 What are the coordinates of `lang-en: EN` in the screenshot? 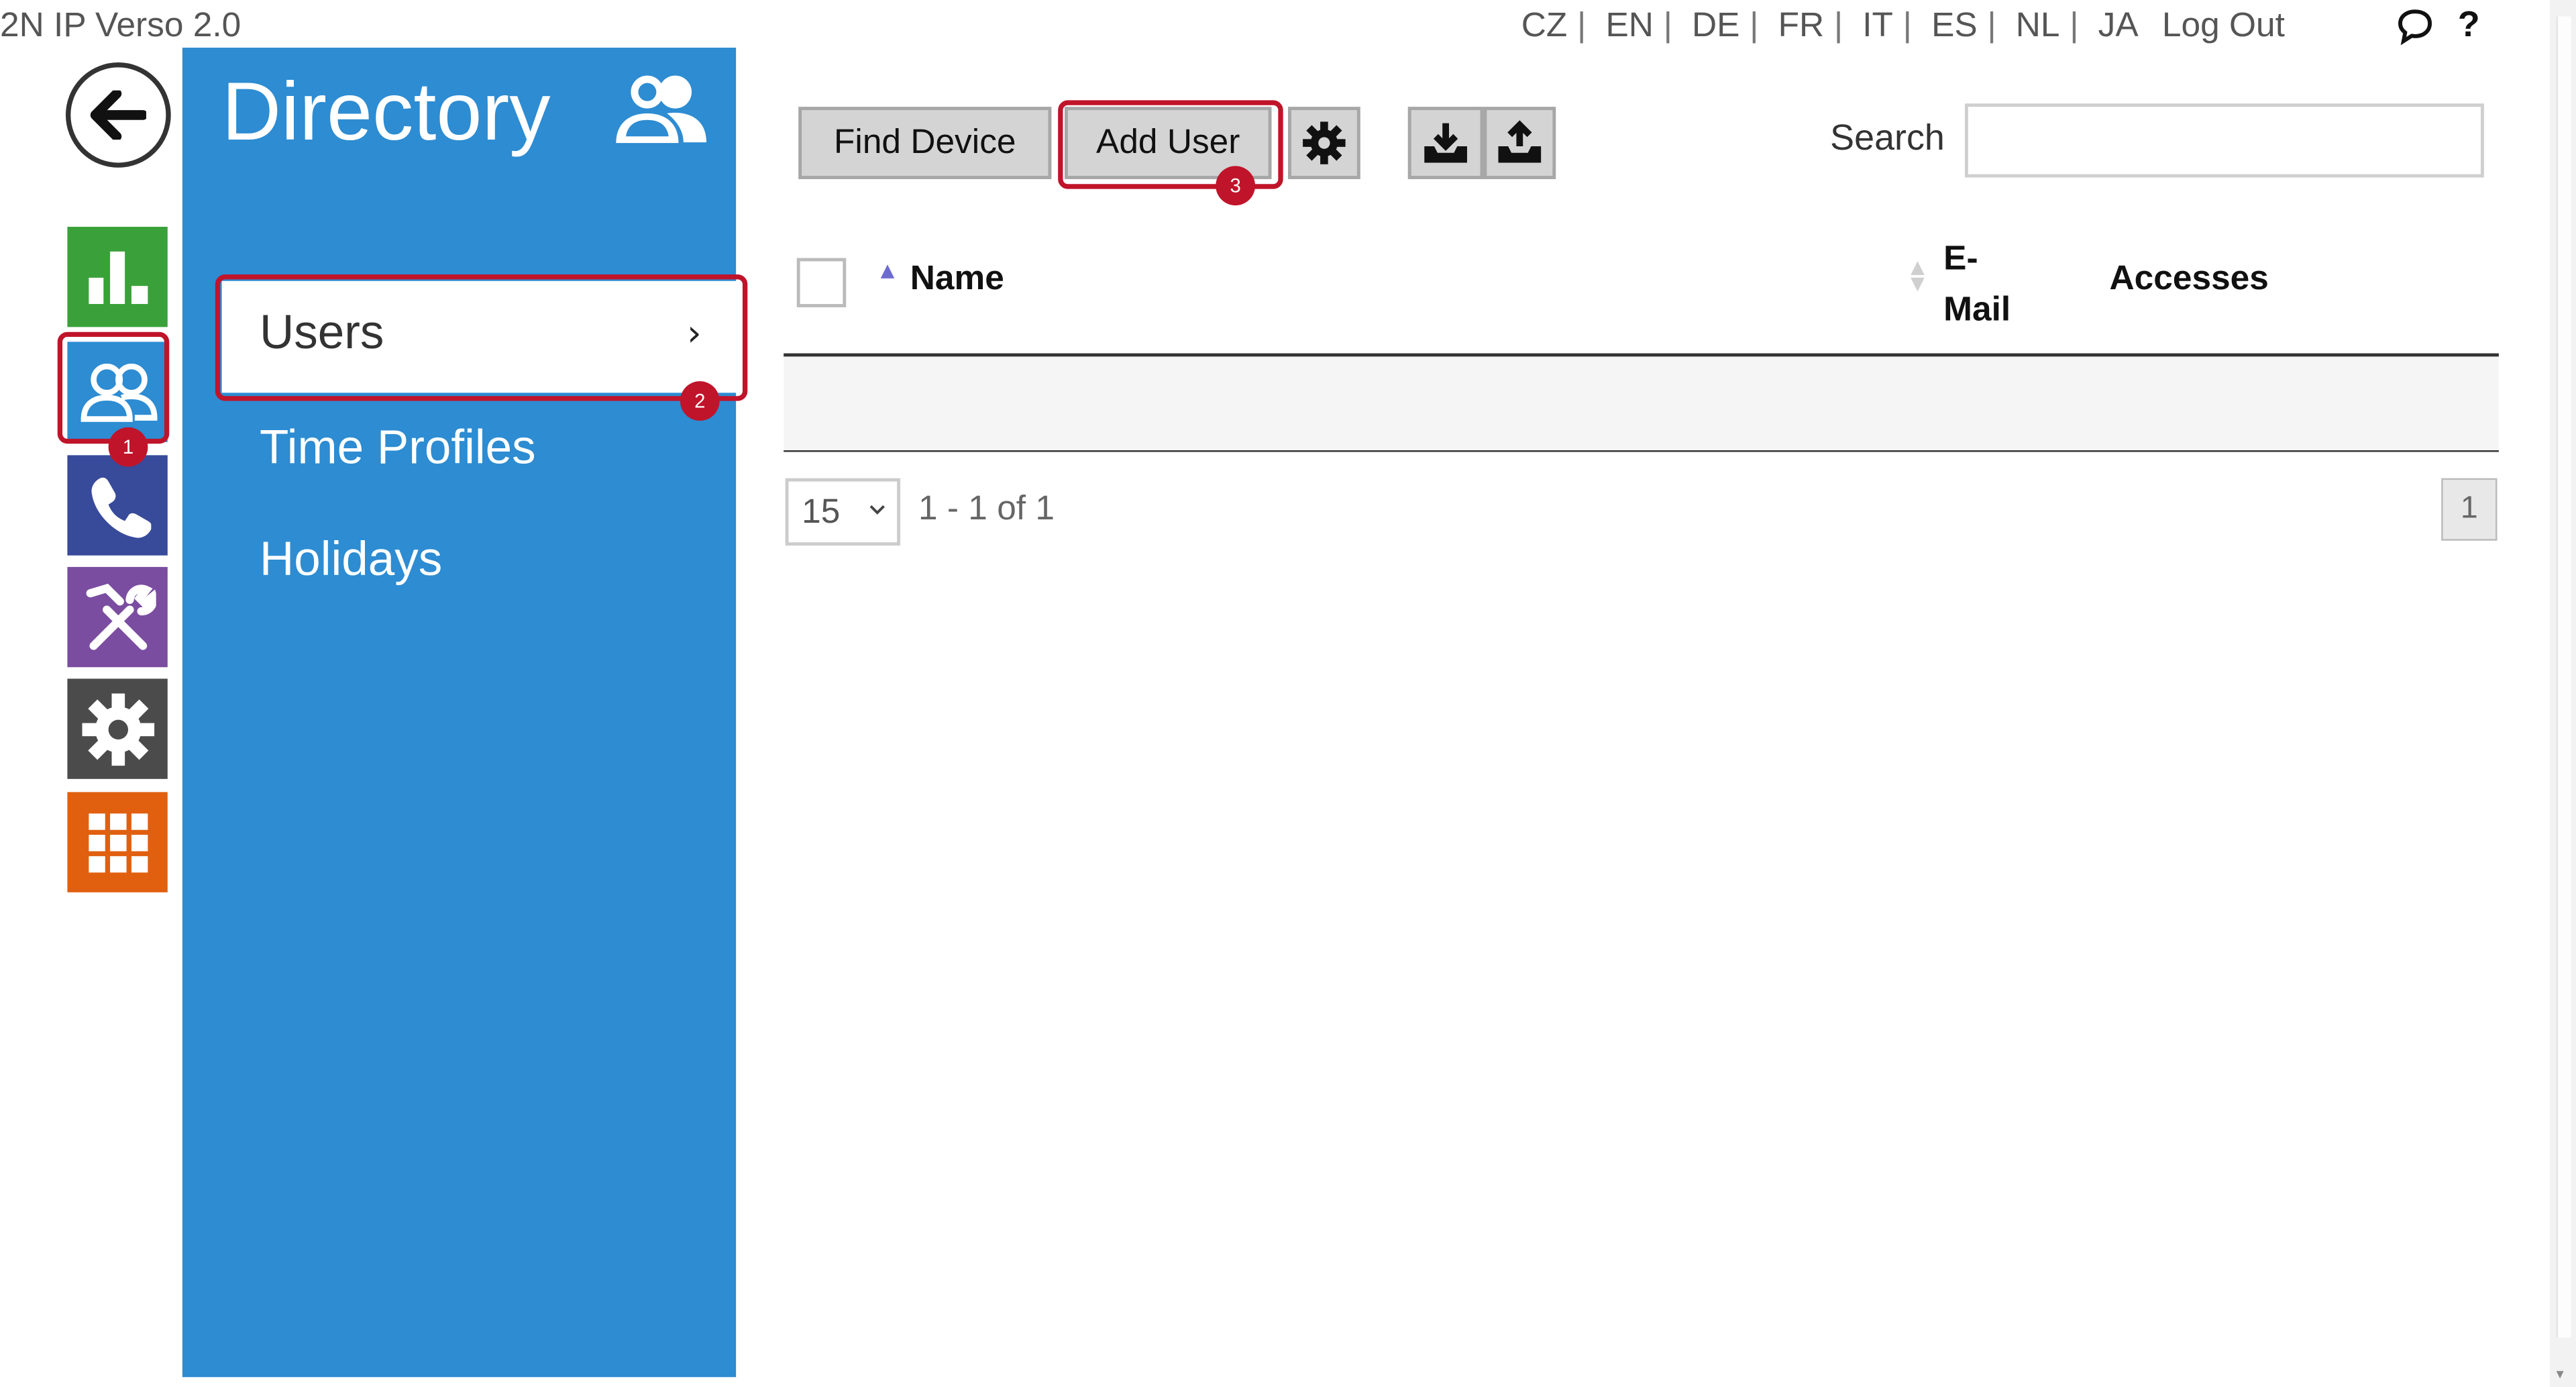 It's located at (1629, 25).